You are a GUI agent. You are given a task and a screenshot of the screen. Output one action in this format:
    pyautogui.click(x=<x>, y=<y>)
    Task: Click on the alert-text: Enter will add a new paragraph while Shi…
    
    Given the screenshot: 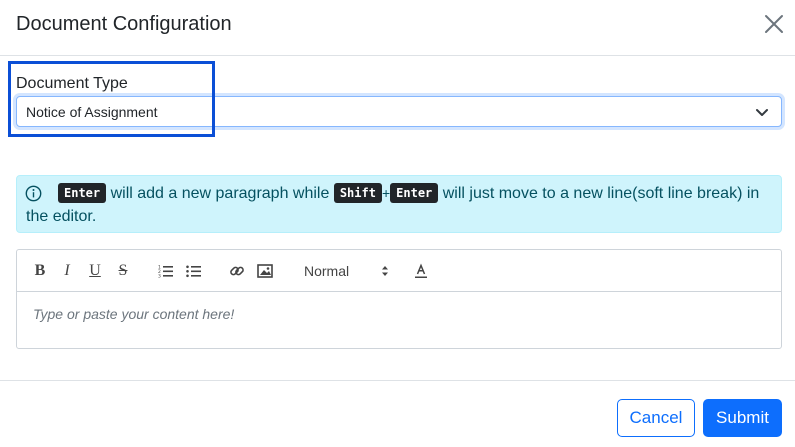 What is the action you would take?
    pyautogui.click(x=398, y=205)
    